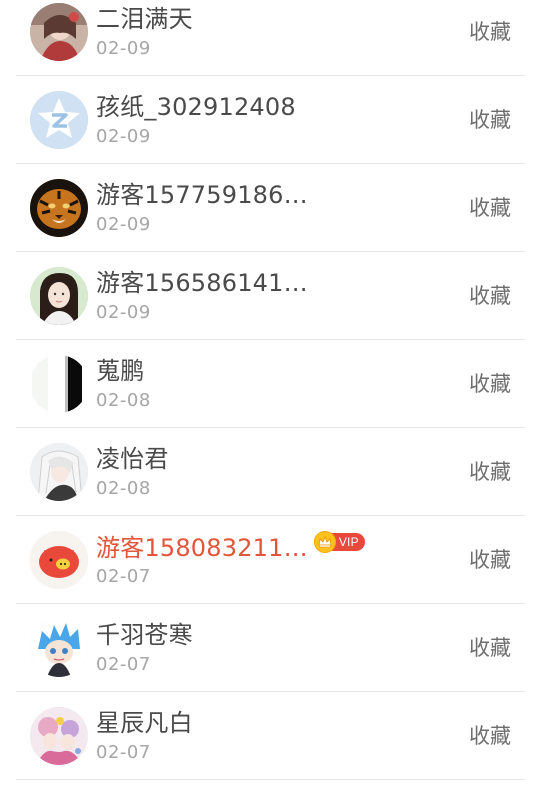 This screenshot has width=533, height=789. I want to click on user-name: 千羽苍寒, so click(144, 635).